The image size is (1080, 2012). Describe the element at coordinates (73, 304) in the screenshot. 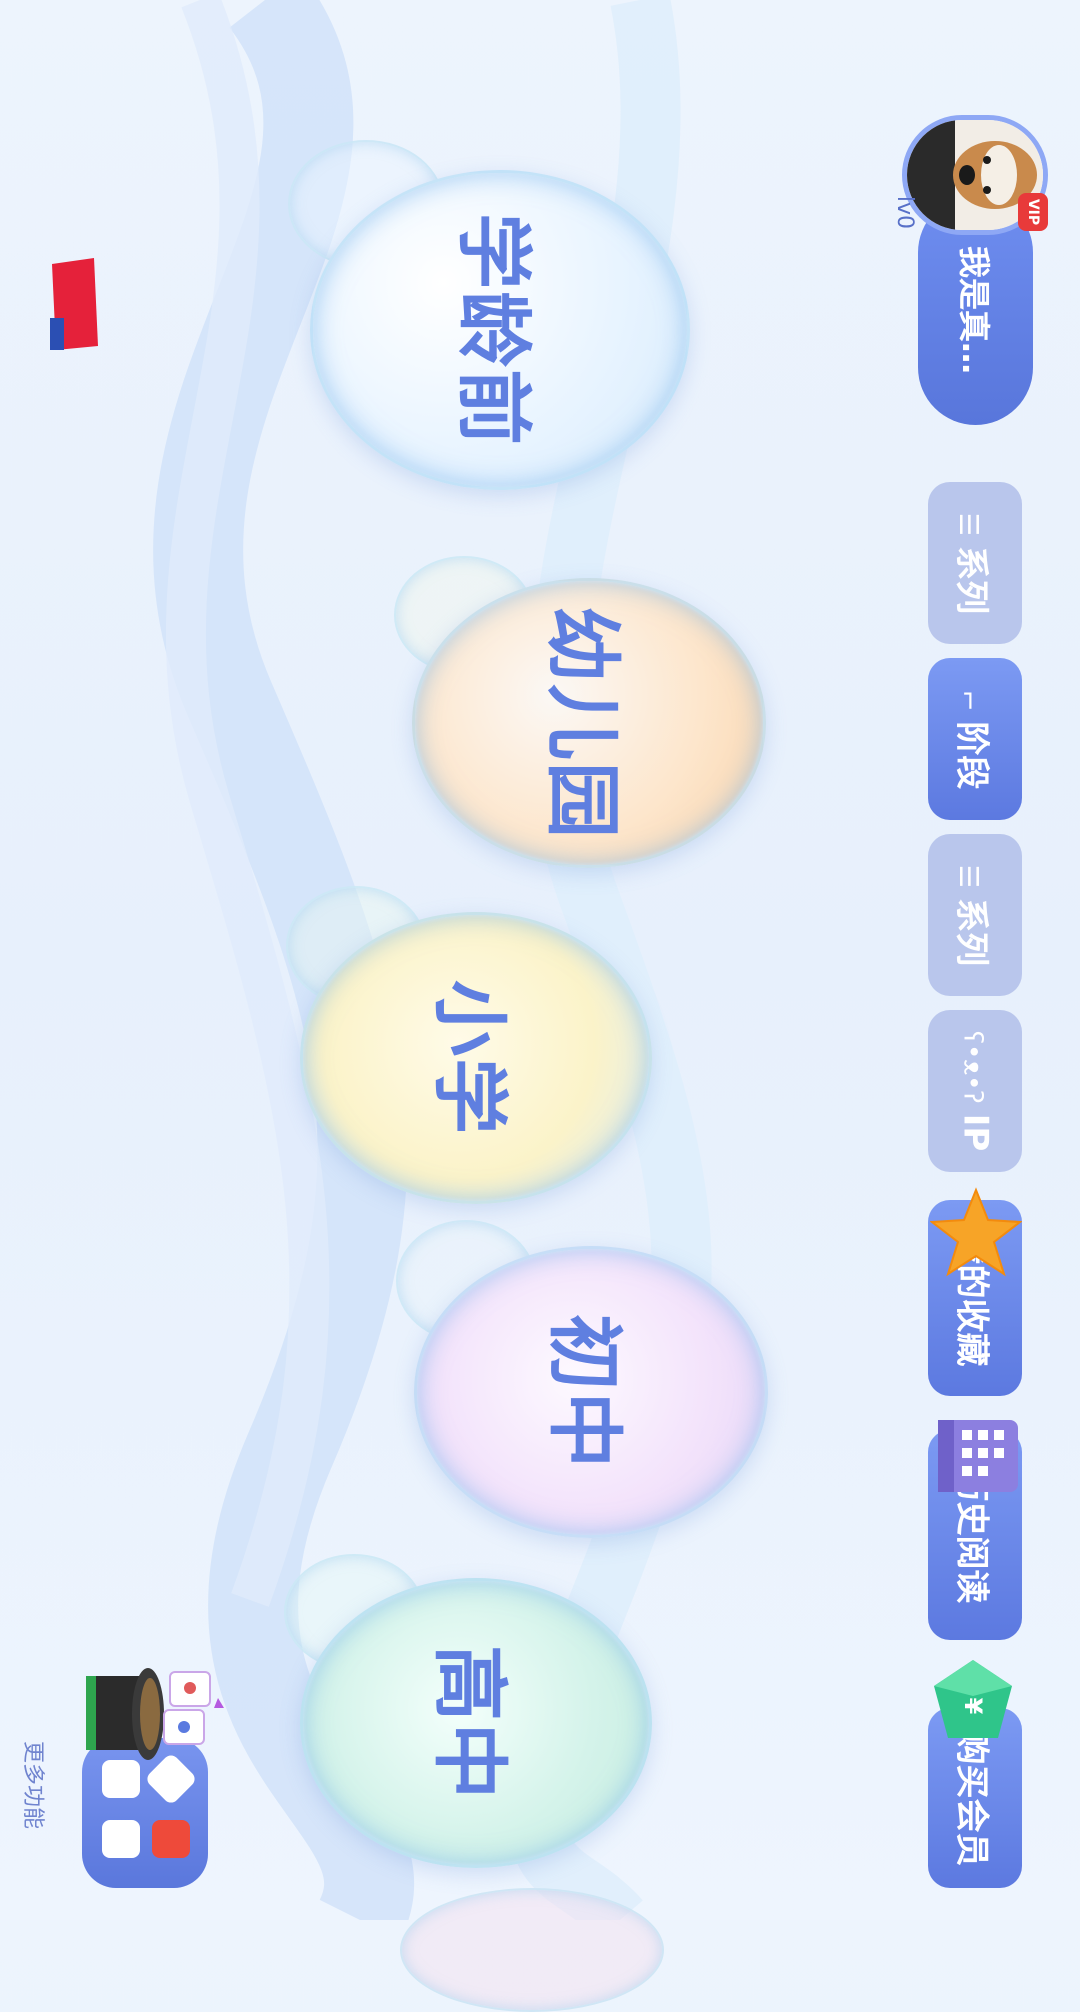

I see `highlights-library-logo` at that location.